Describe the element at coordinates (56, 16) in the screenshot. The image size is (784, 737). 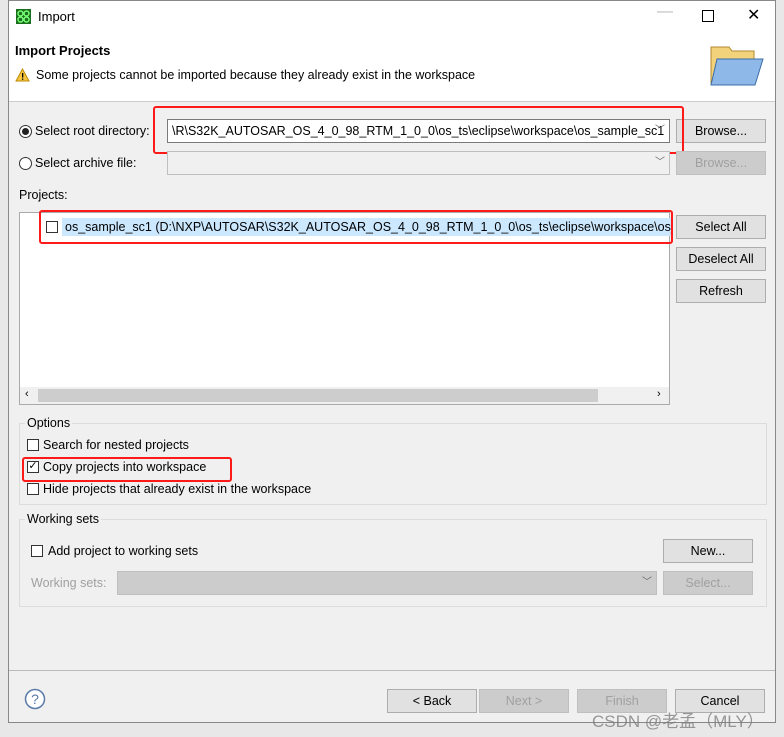
I see `window-title: Import` at that location.